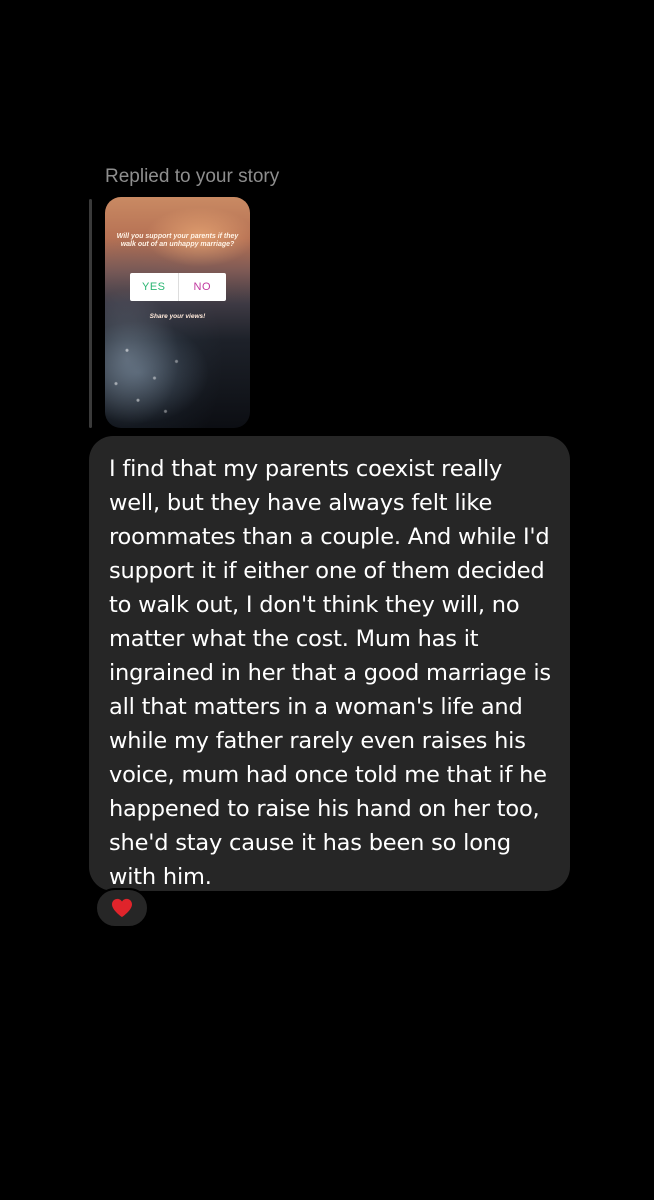  I want to click on reaction-badge, so click(122, 908).